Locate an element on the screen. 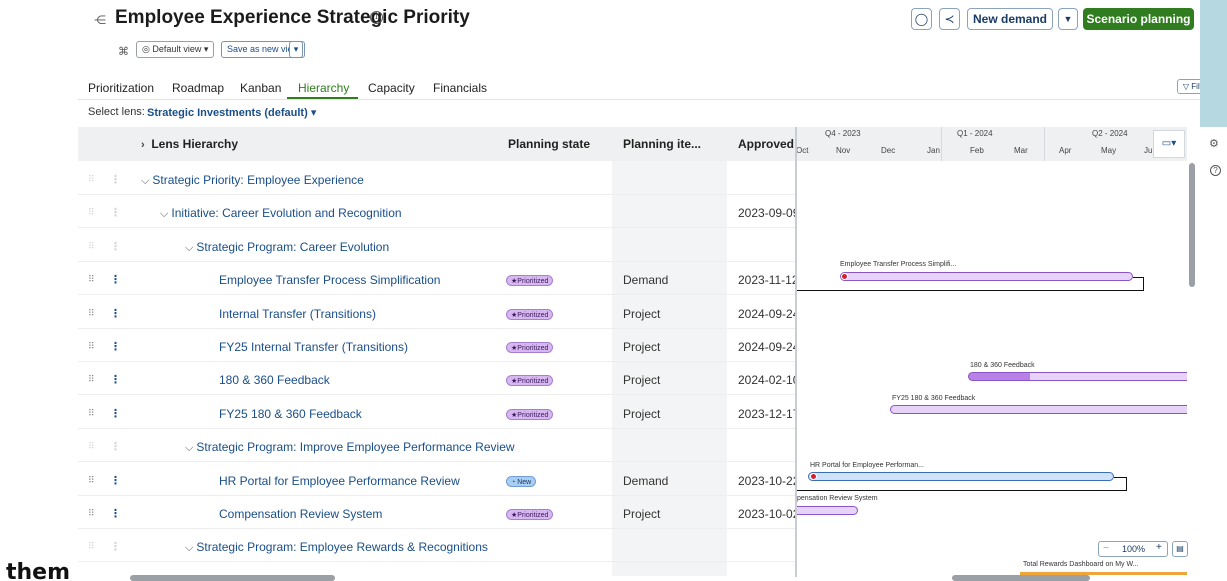 This screenshot has height=581, width=1227. page-title: Employee Experience Strategic Priority is located at coordinates (292, 17).